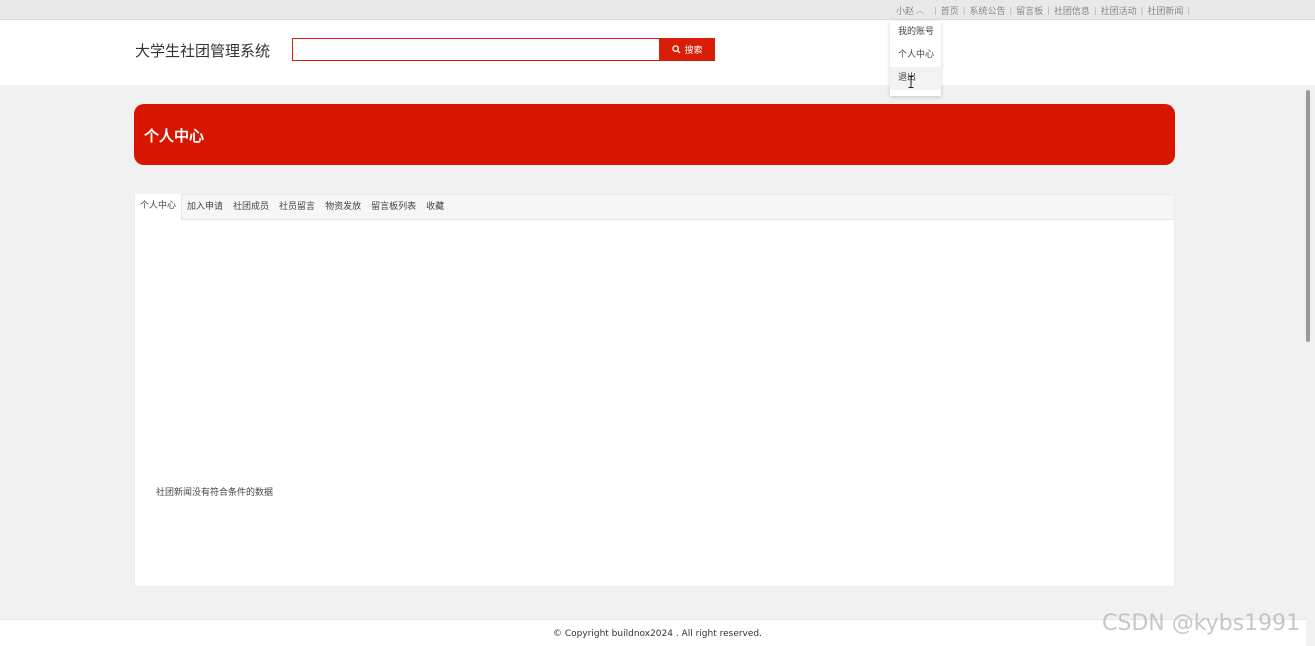 The image size is (1315, 646). I want to click on page-banner: 个人中心, so click(654, 134).